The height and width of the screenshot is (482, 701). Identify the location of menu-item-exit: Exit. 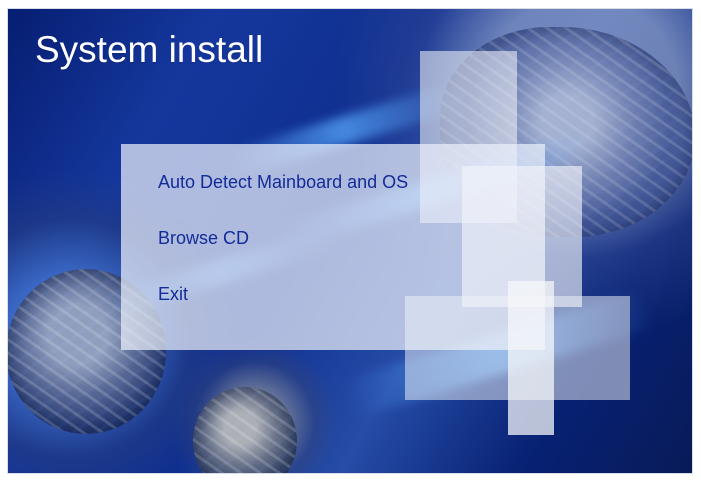
(353, 308).